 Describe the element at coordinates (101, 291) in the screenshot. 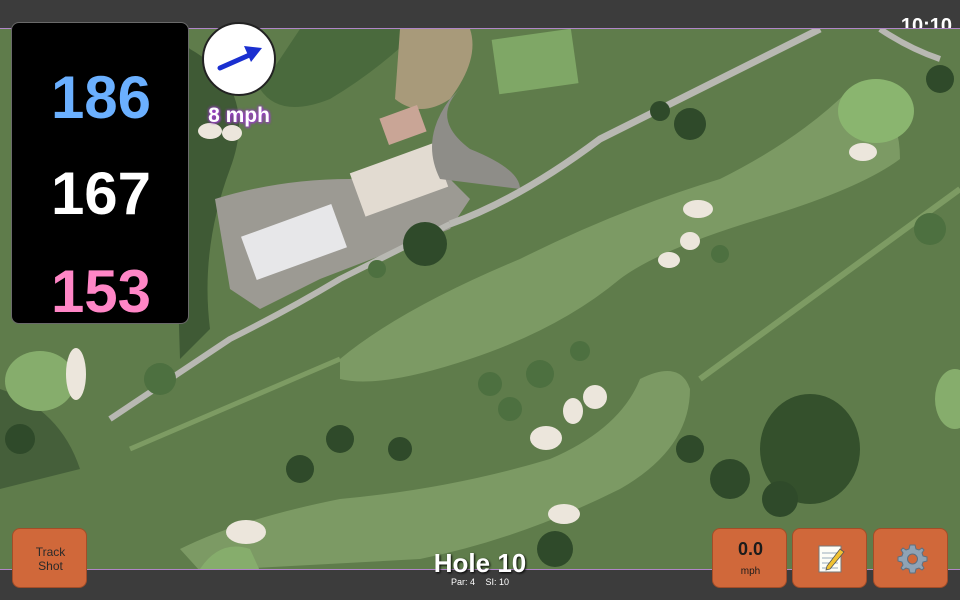

I see `front-distance: 153` at that location.